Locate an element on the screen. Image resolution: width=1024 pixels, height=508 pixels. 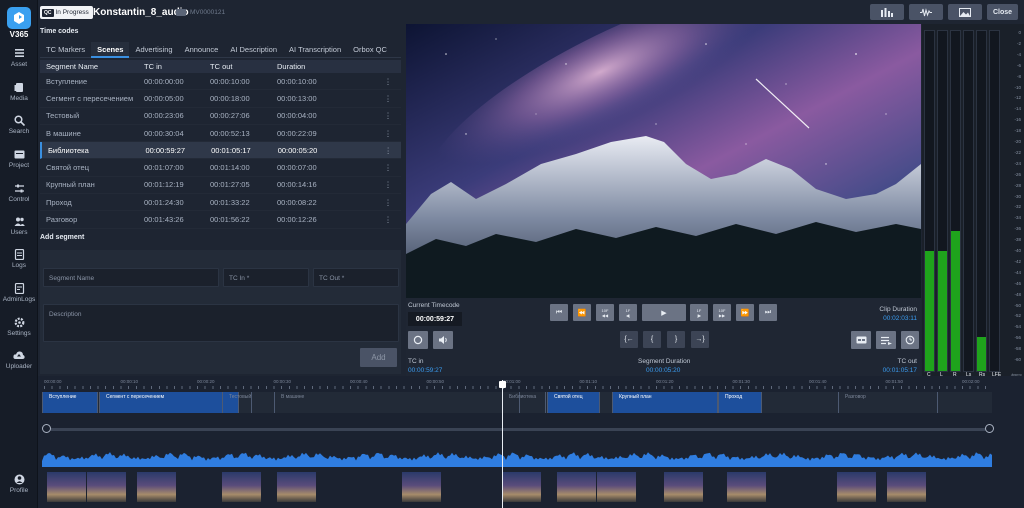
scene-segment: Святой отец is located at coordinates (573, 402).